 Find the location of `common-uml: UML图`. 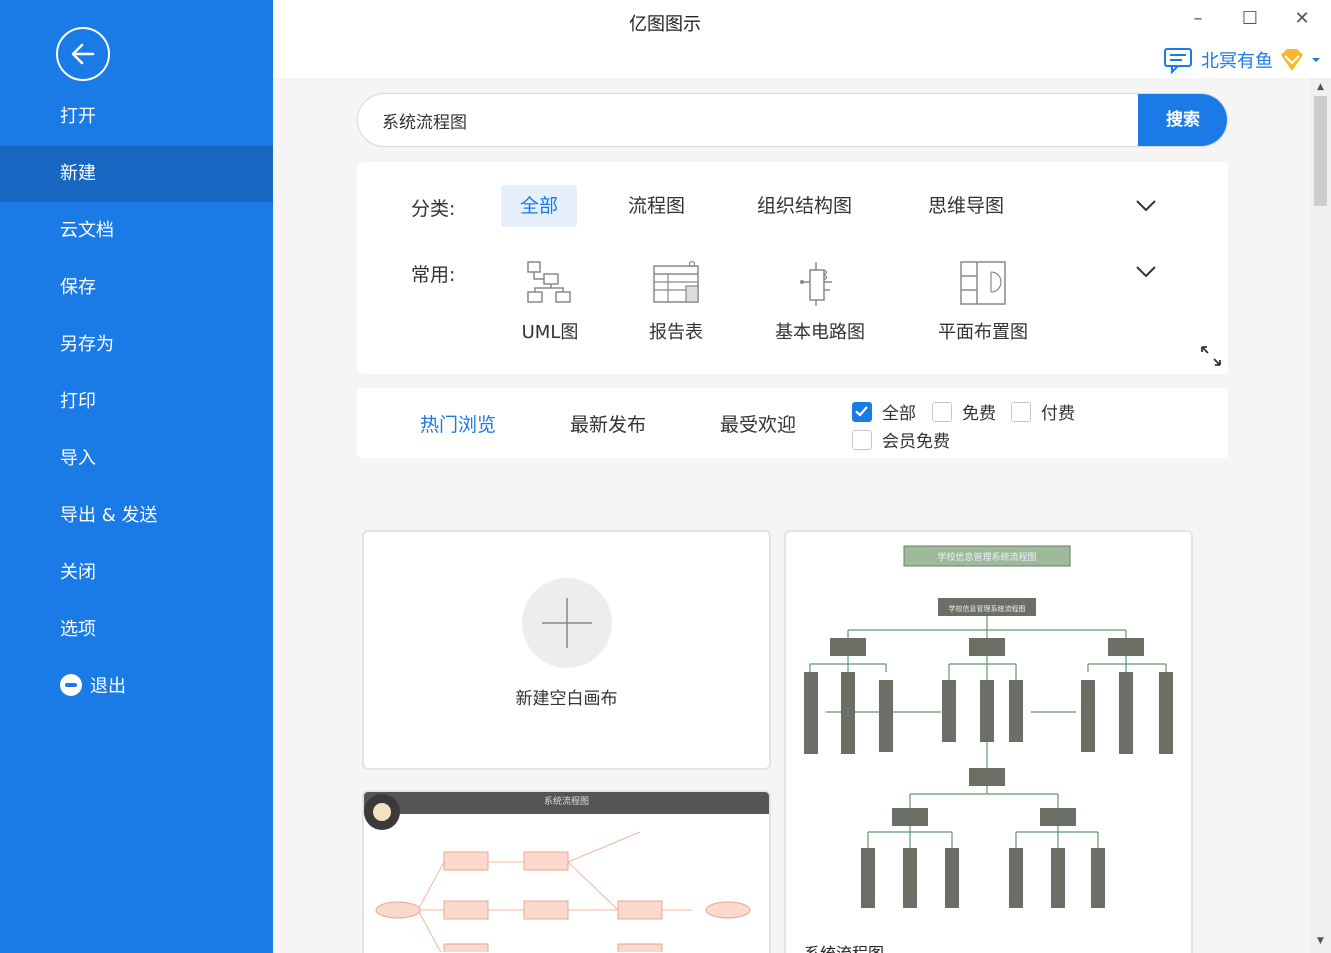

common-uml: UML图 is located at coordinates (550, 302).